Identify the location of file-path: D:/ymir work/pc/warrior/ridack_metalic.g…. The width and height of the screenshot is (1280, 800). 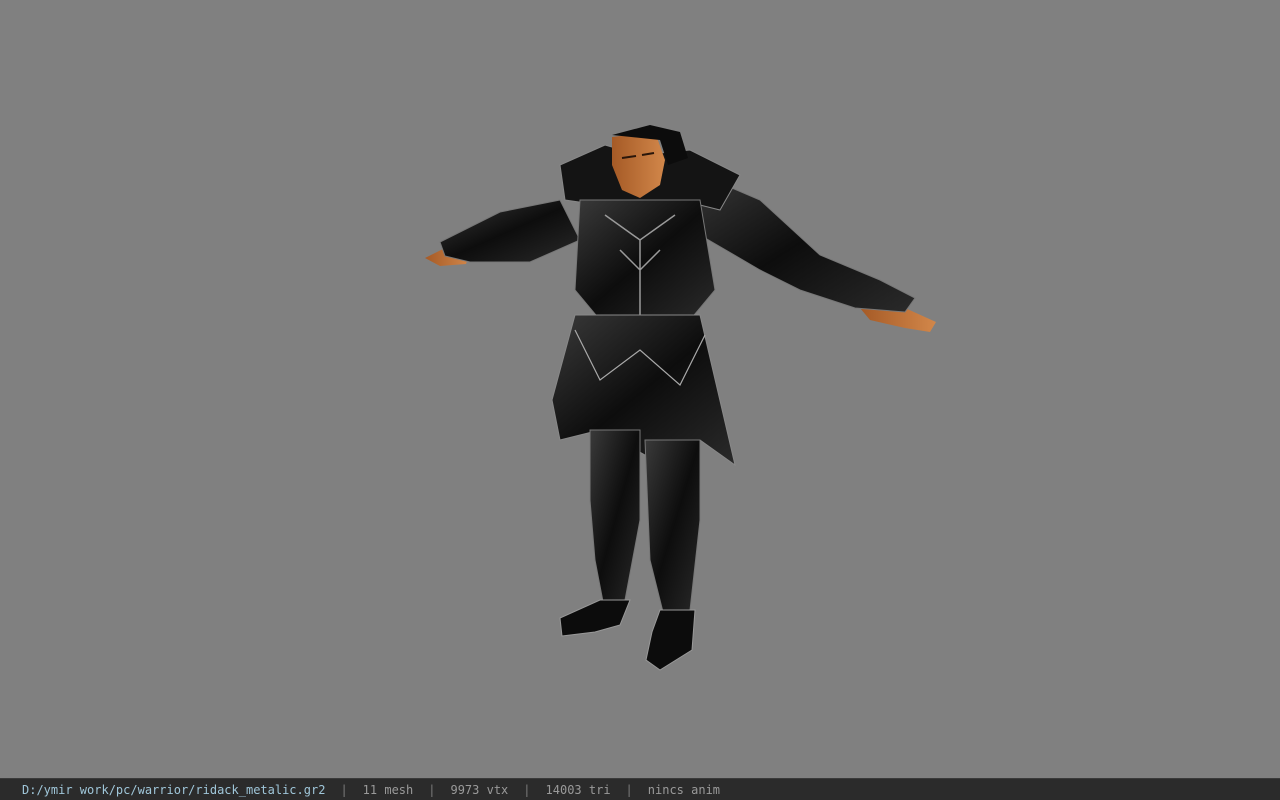
(174, 789).